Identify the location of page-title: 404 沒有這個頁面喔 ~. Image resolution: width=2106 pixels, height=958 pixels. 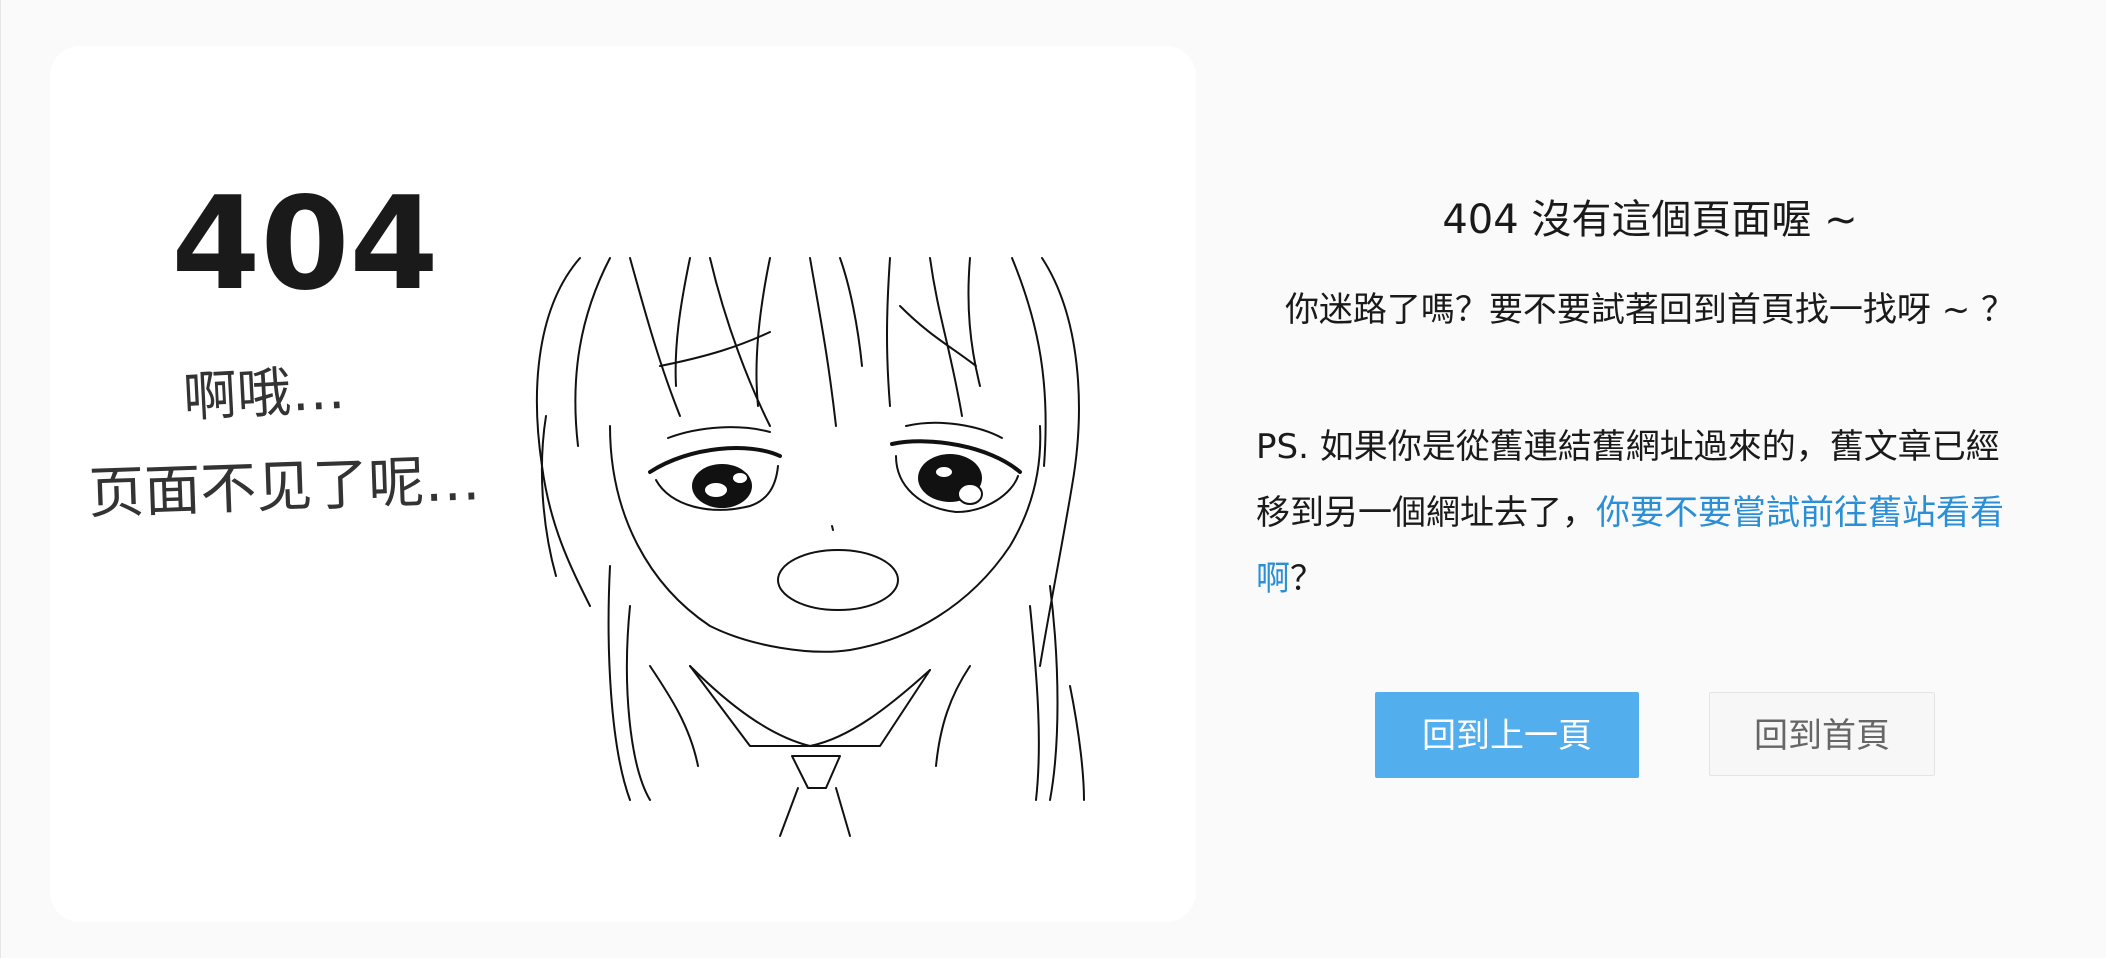
(1650, 220).